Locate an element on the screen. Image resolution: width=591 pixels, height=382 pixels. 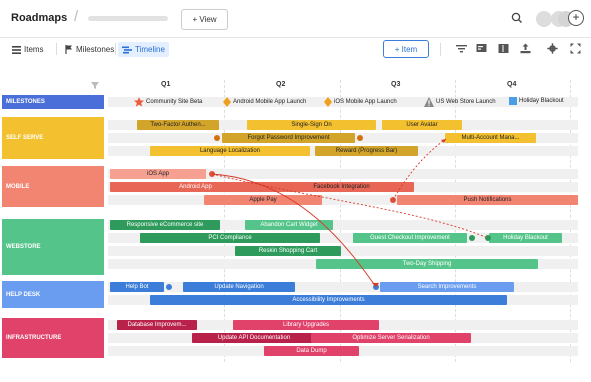
add-view-button: + View is located at coordinates (204, 19).